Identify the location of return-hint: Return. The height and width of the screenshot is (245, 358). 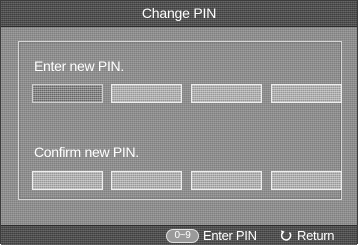
(316, 236).